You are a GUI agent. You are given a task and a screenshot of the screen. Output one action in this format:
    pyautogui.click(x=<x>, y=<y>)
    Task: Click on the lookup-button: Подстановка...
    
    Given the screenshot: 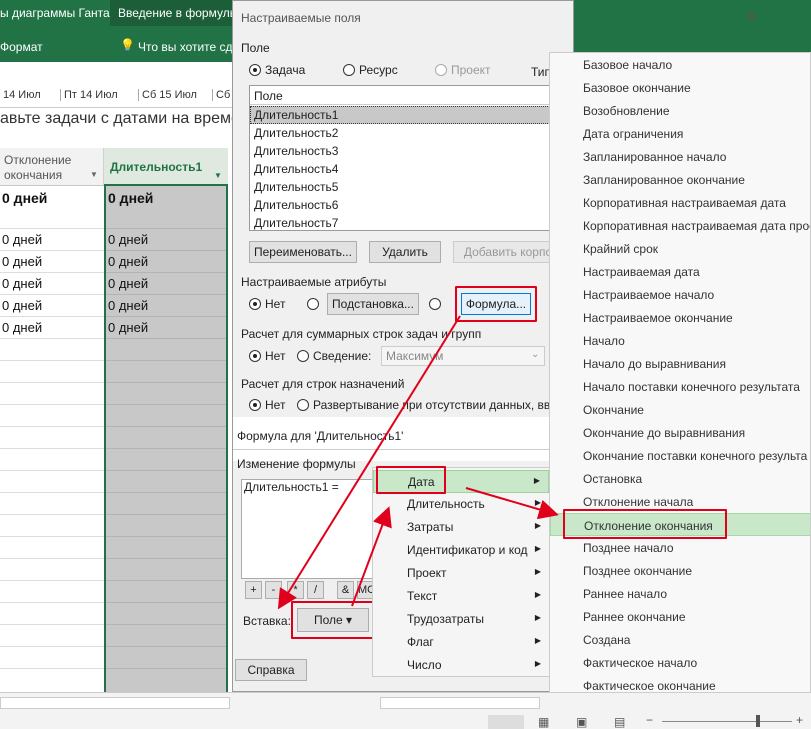 What is the action you would take?
    pyautogui.click(x=373, y=304)
    